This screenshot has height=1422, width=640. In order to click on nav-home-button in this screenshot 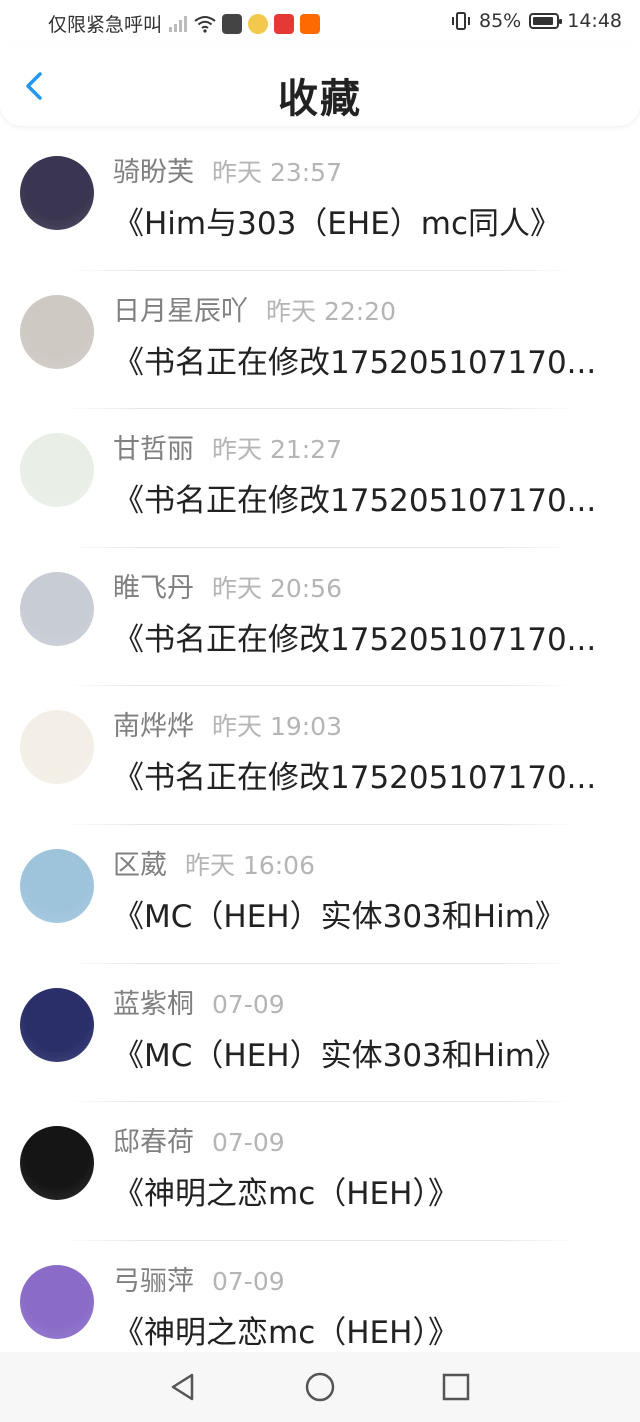, I will do `click(320, 1387)`.